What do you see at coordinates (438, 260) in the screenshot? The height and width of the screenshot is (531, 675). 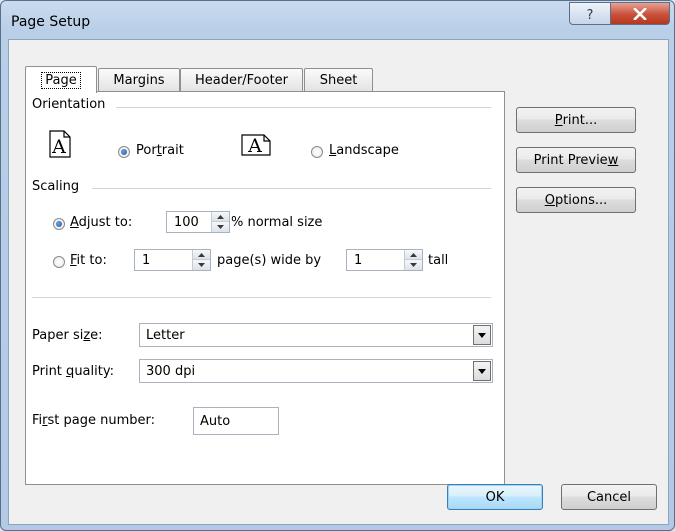 I see `pages-tall-label: tall` at bounding box center [438, 260].